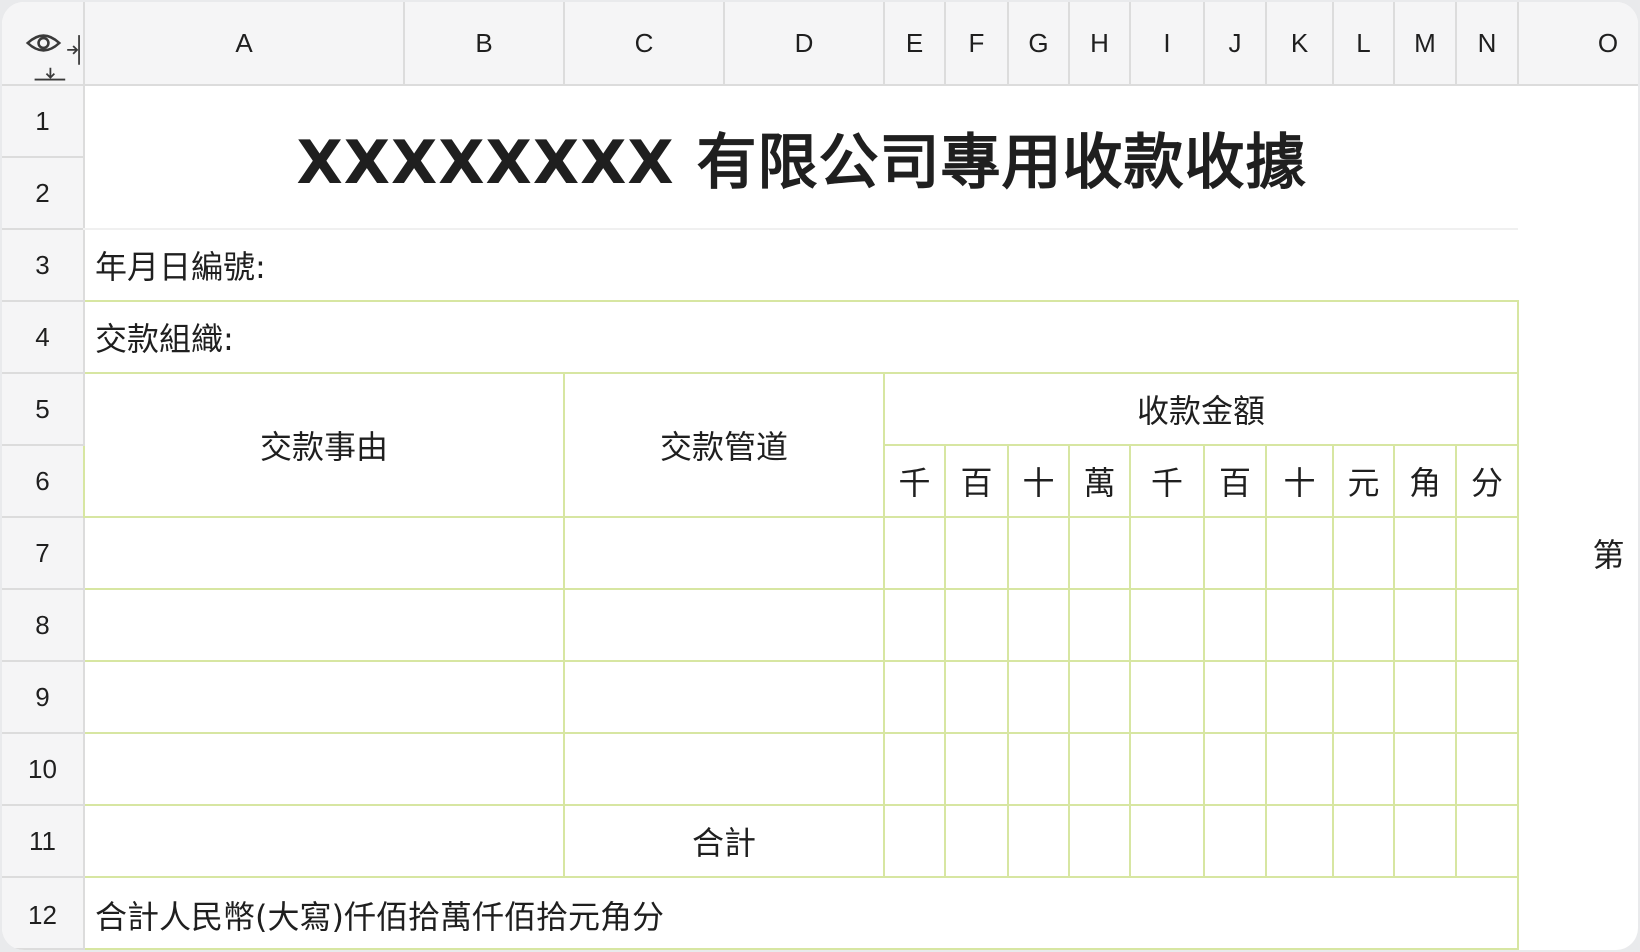 This screenshot has width=1640, height=952. Describe the element at coordinates (804, 44) in the screenshot. I see `column-header-D: D` at that location.